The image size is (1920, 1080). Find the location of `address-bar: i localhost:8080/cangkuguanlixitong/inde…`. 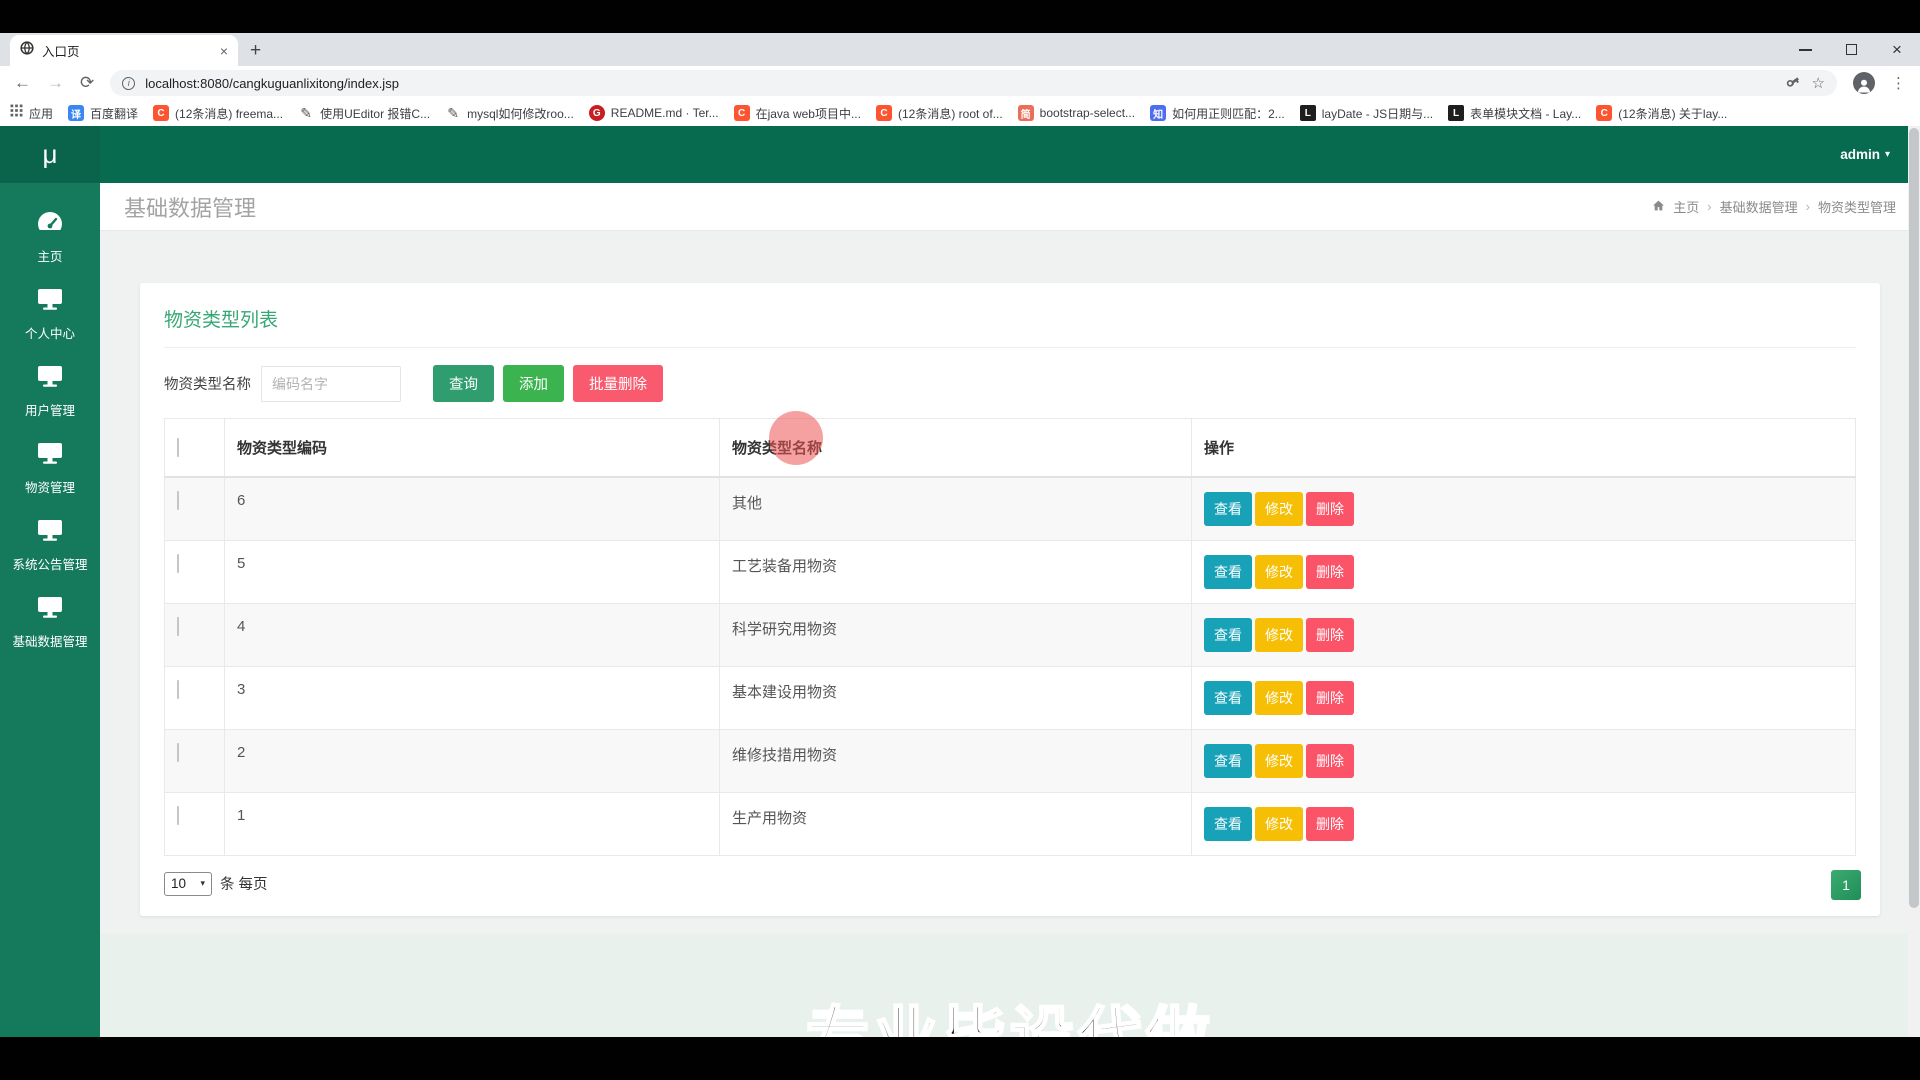

address-bar: i localhost:8080/cangkuguanlixitong/inde… is located at coordinates (973, 83).